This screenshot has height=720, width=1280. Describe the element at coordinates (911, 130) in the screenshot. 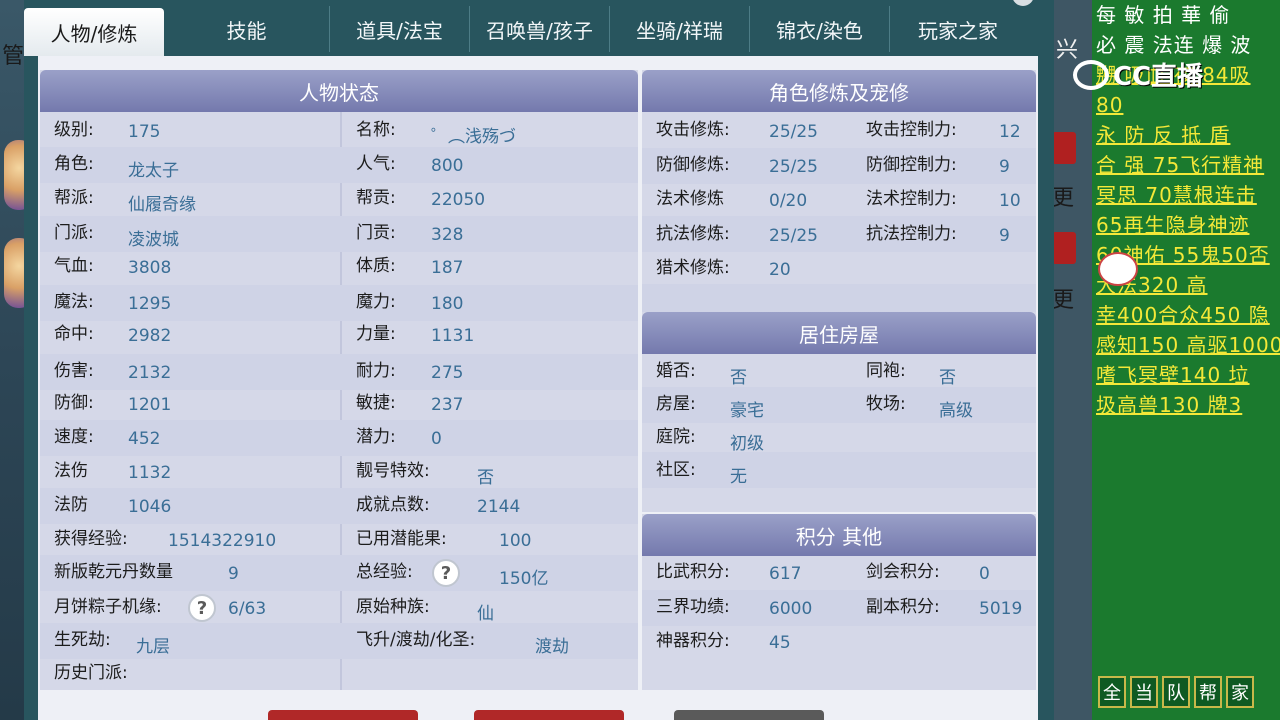

I see `info-label: 攻击控制力:` at that location.